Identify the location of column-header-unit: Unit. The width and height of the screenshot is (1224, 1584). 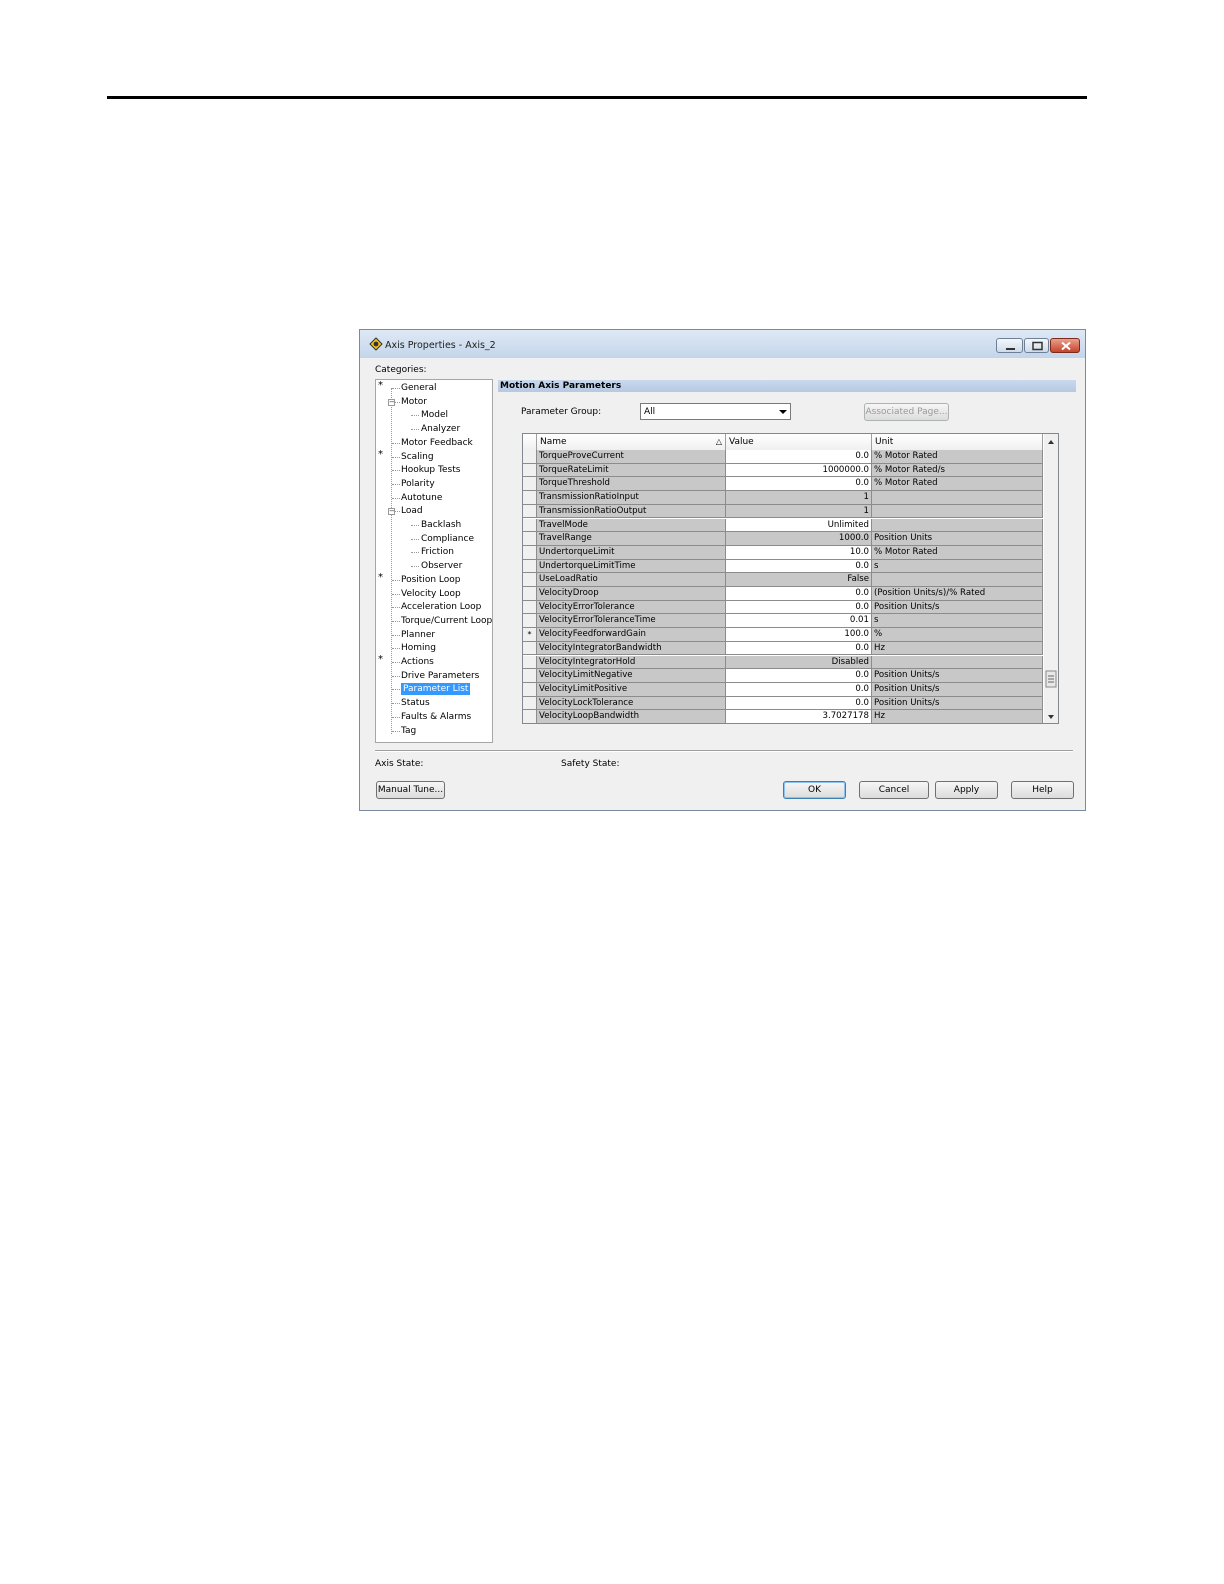
(957, 442).